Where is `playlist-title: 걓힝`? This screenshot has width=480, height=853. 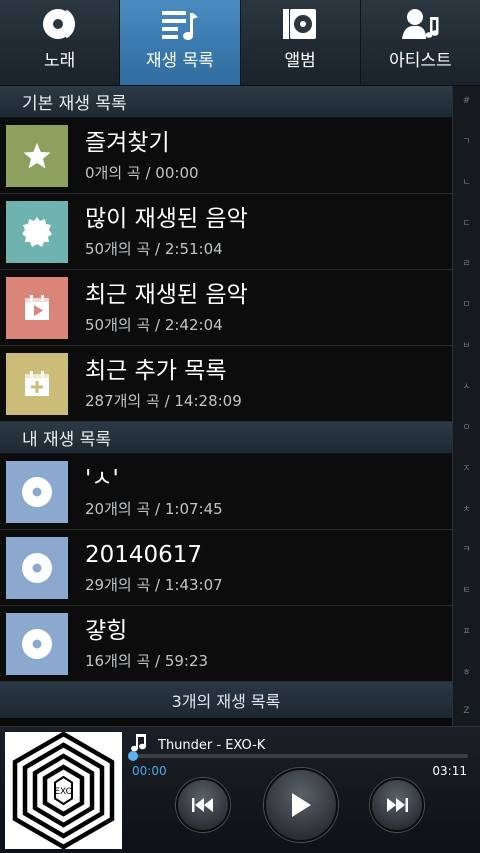
playlist-title: 걓힝 is located at coordinates (106, 631).